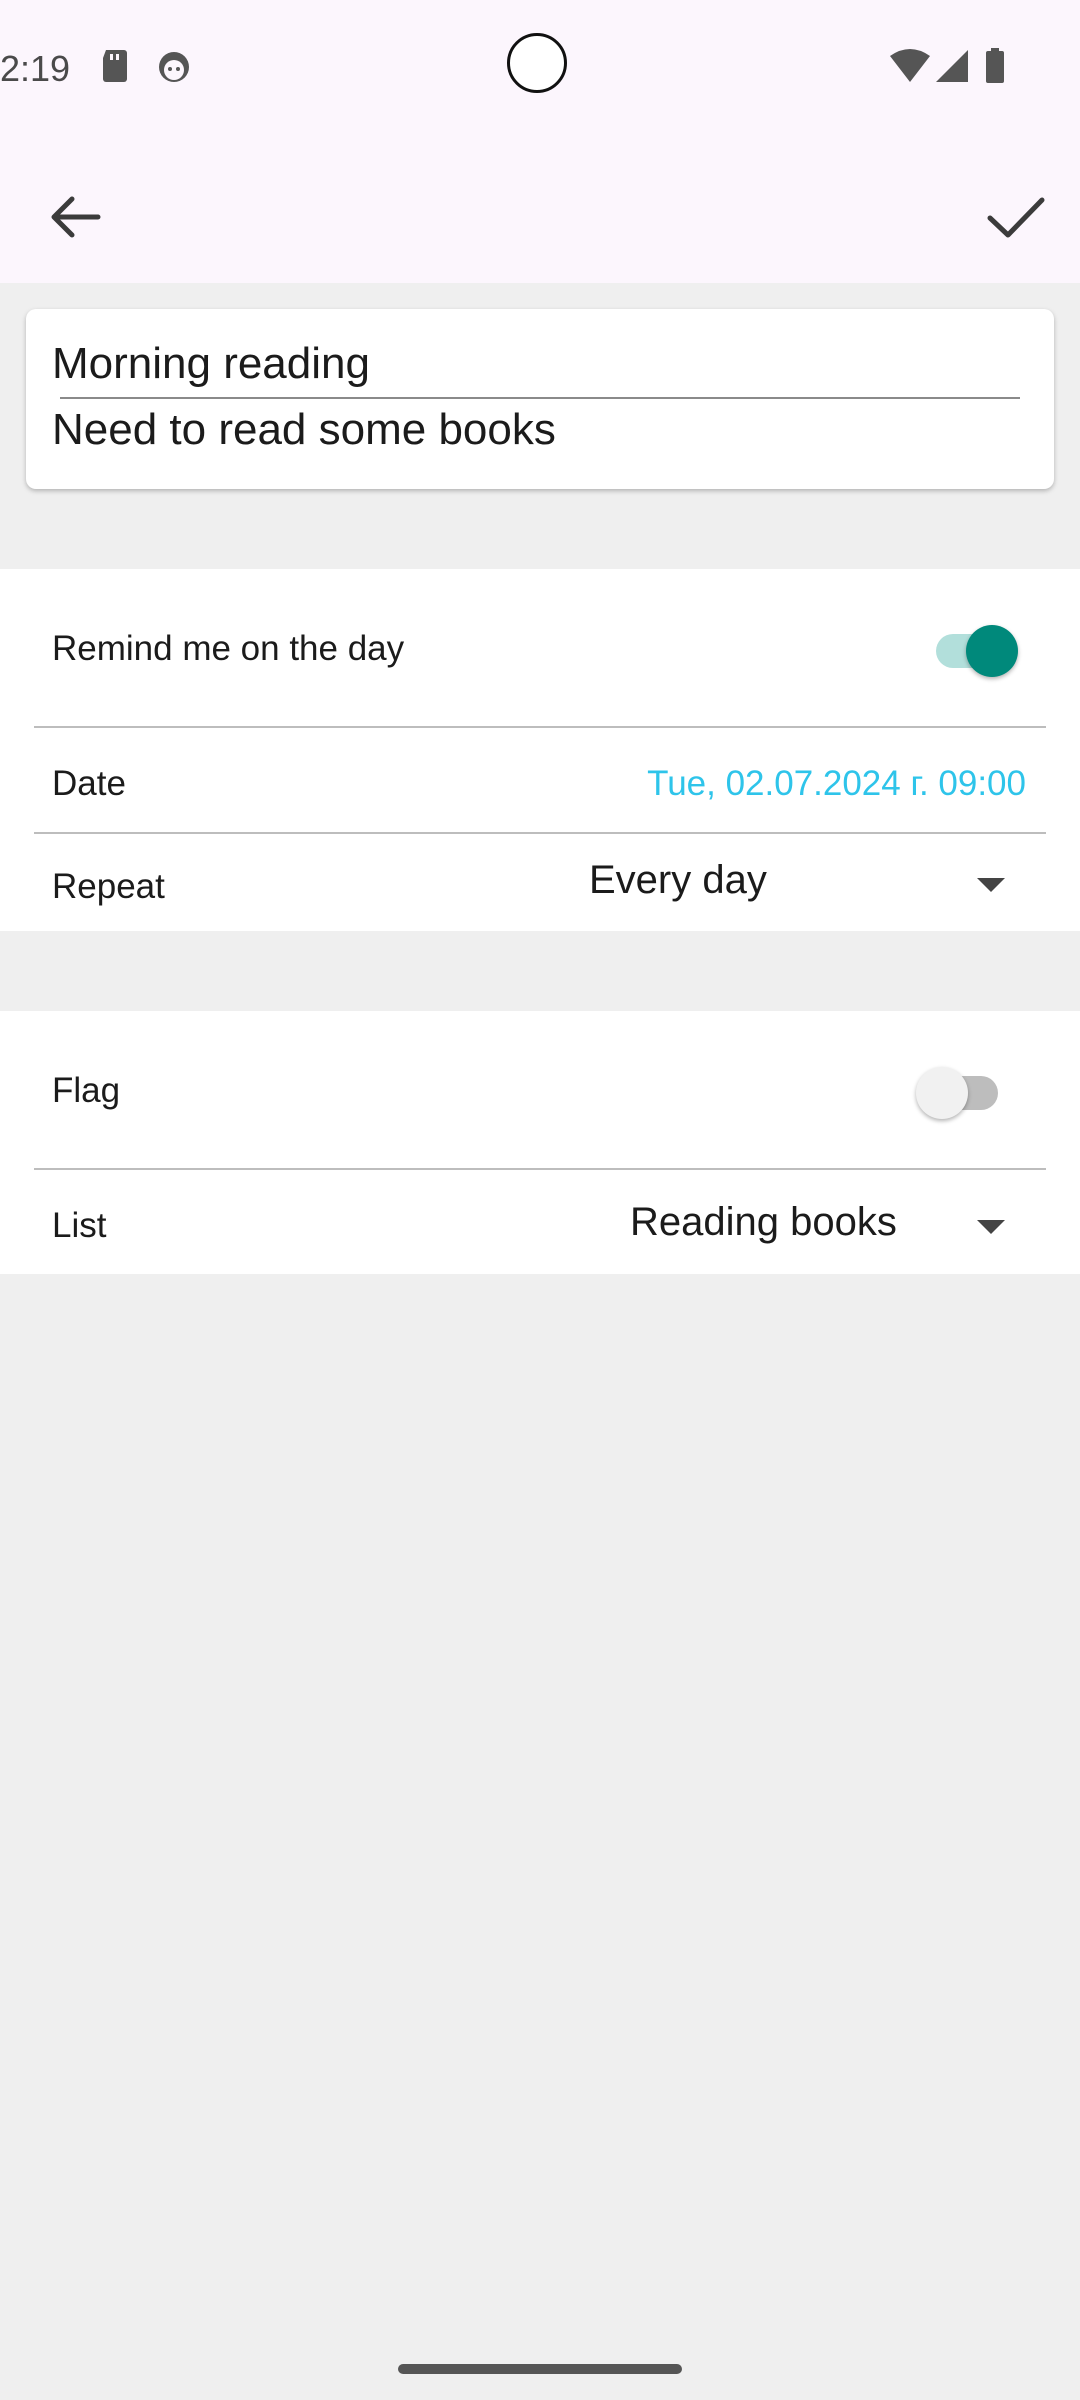 The height and width of the screenshot is (2400, 1080). Describe the element at coordinates (211, 364) in the screenshot. I see `task-title-input: Morning reading` at that location.